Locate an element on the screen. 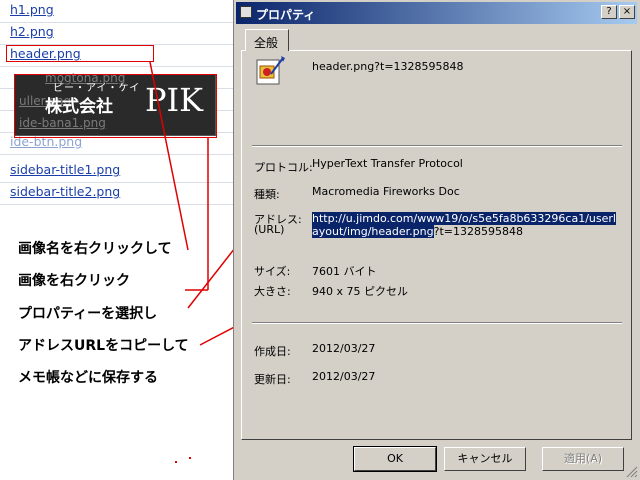  size-label: サイズ: is located at coordinates (272, 271).